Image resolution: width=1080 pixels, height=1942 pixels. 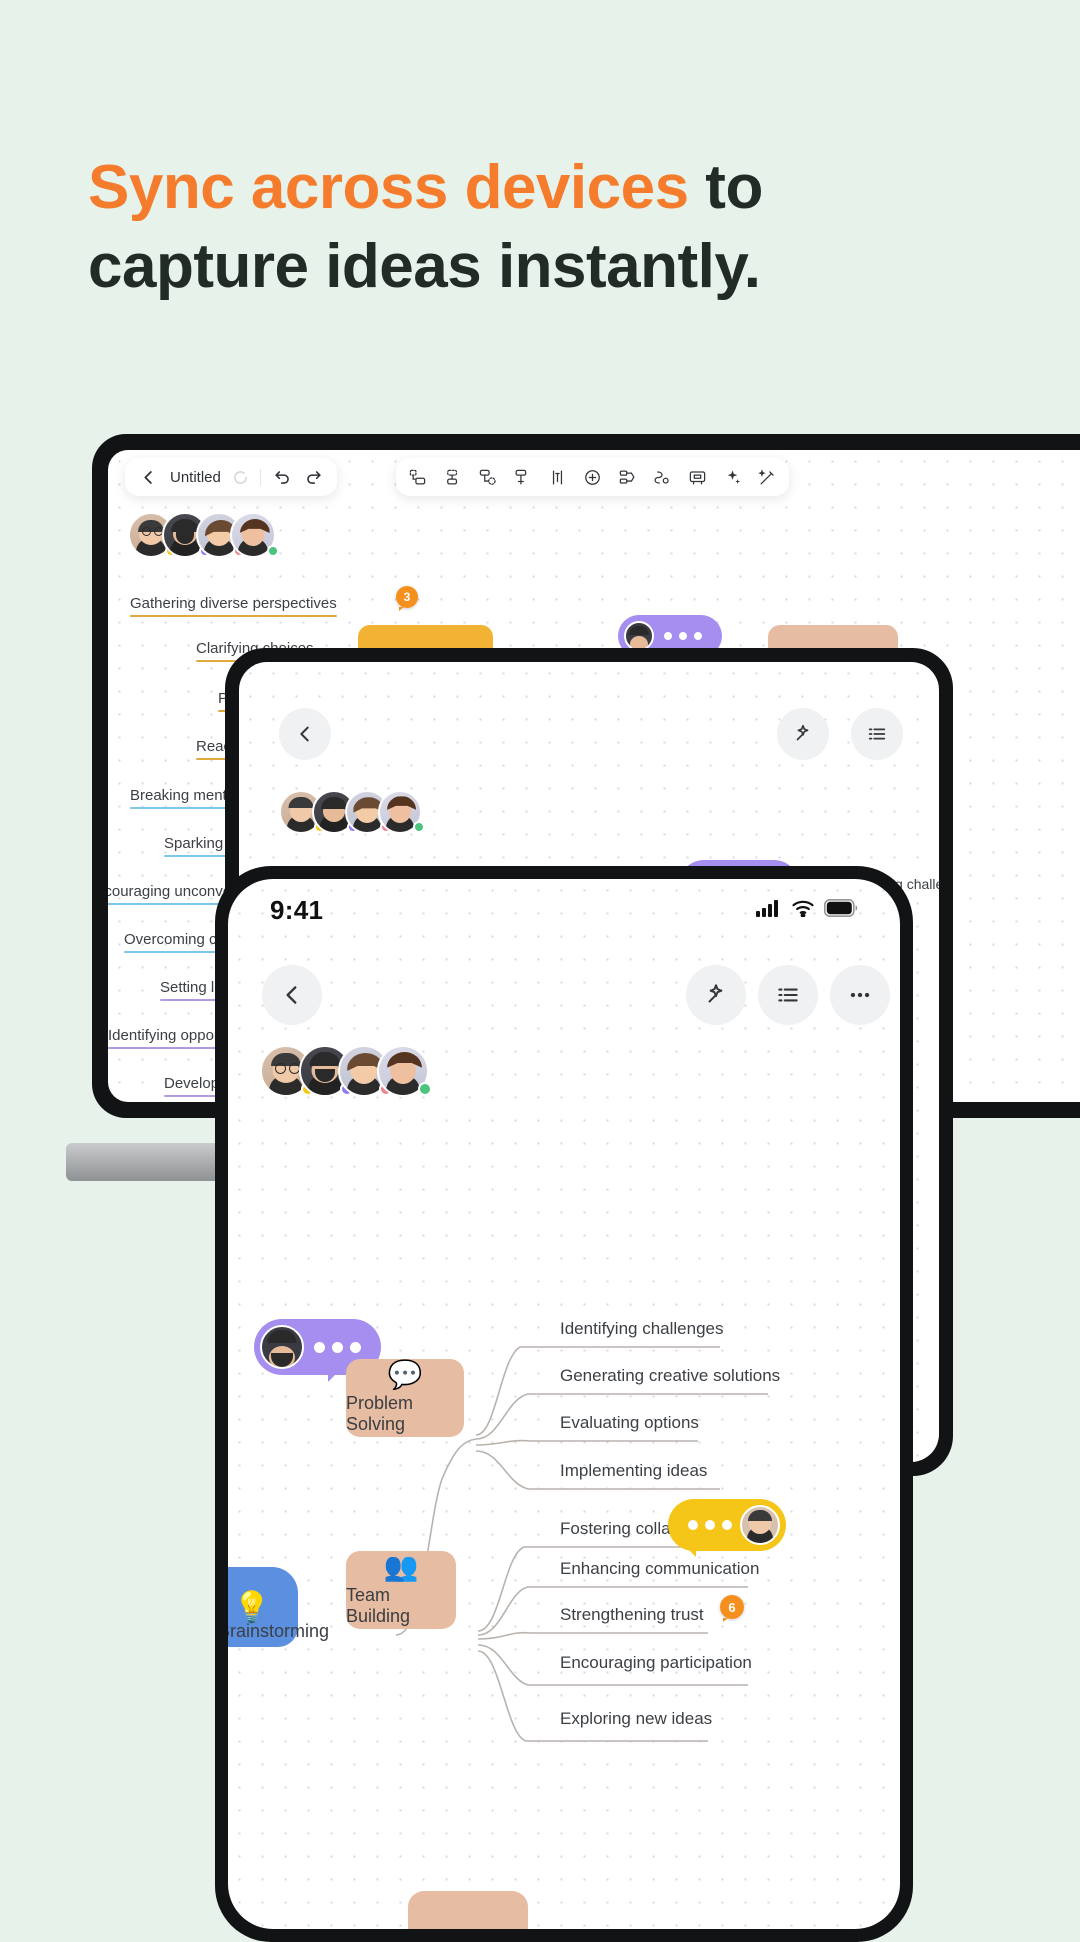 I want to click on frame-icon, so click(x=697, y=477).